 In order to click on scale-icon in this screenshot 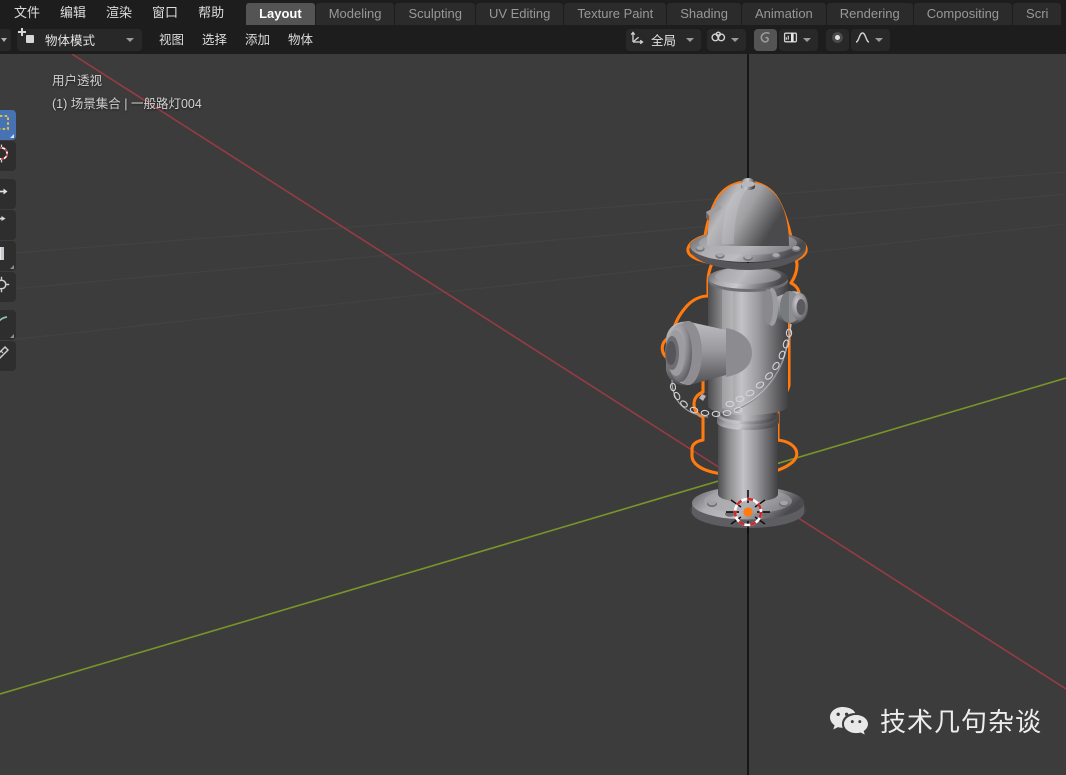, I will do `click(5, 256)`.